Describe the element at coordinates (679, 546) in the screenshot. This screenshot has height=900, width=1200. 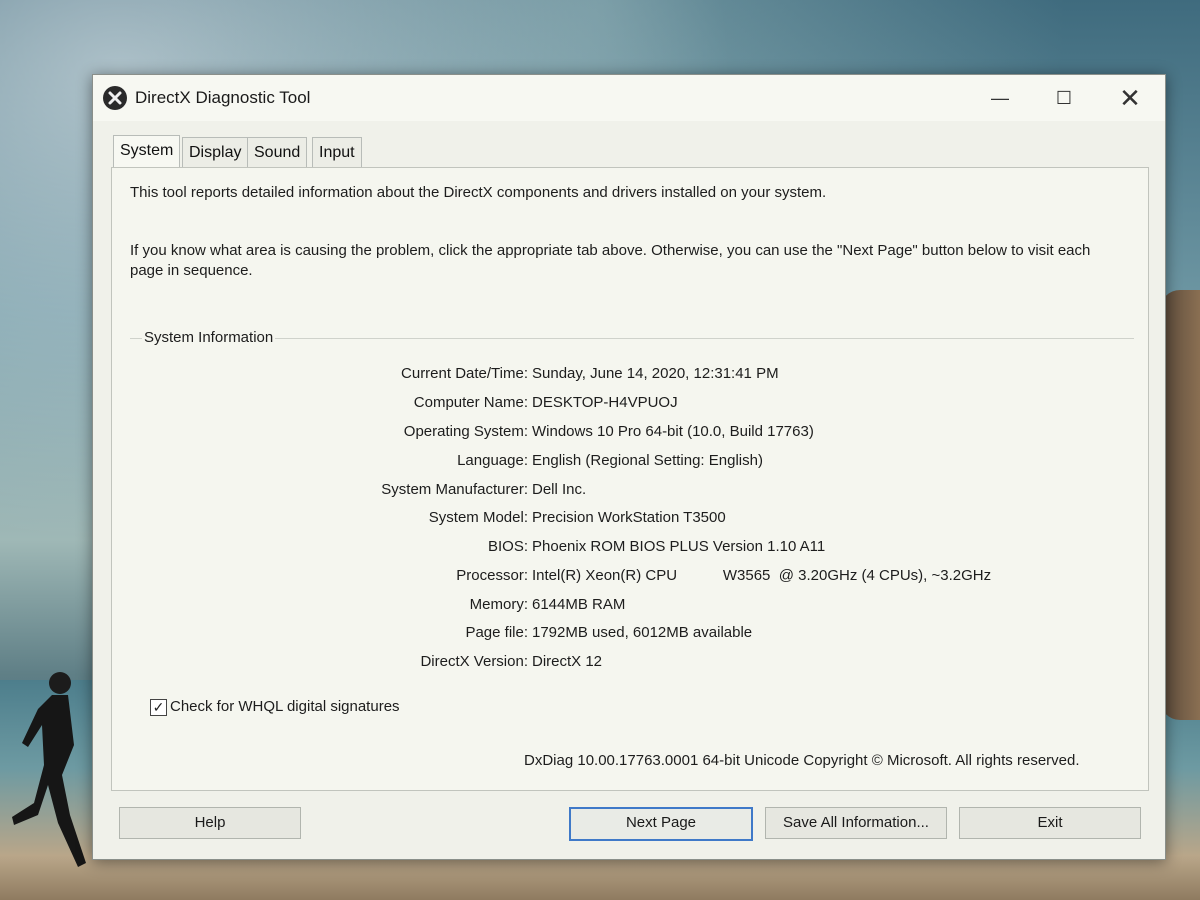
I see `info-value: Phoenix ROM BIOS PLUS Version 1.10 A11` at that location.